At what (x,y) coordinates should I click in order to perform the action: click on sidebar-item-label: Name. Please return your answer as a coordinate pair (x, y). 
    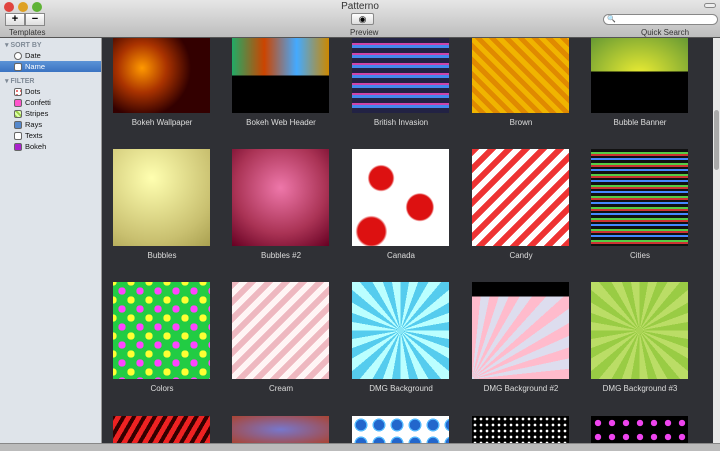
    Looking at the image, I should click on (35, 66).